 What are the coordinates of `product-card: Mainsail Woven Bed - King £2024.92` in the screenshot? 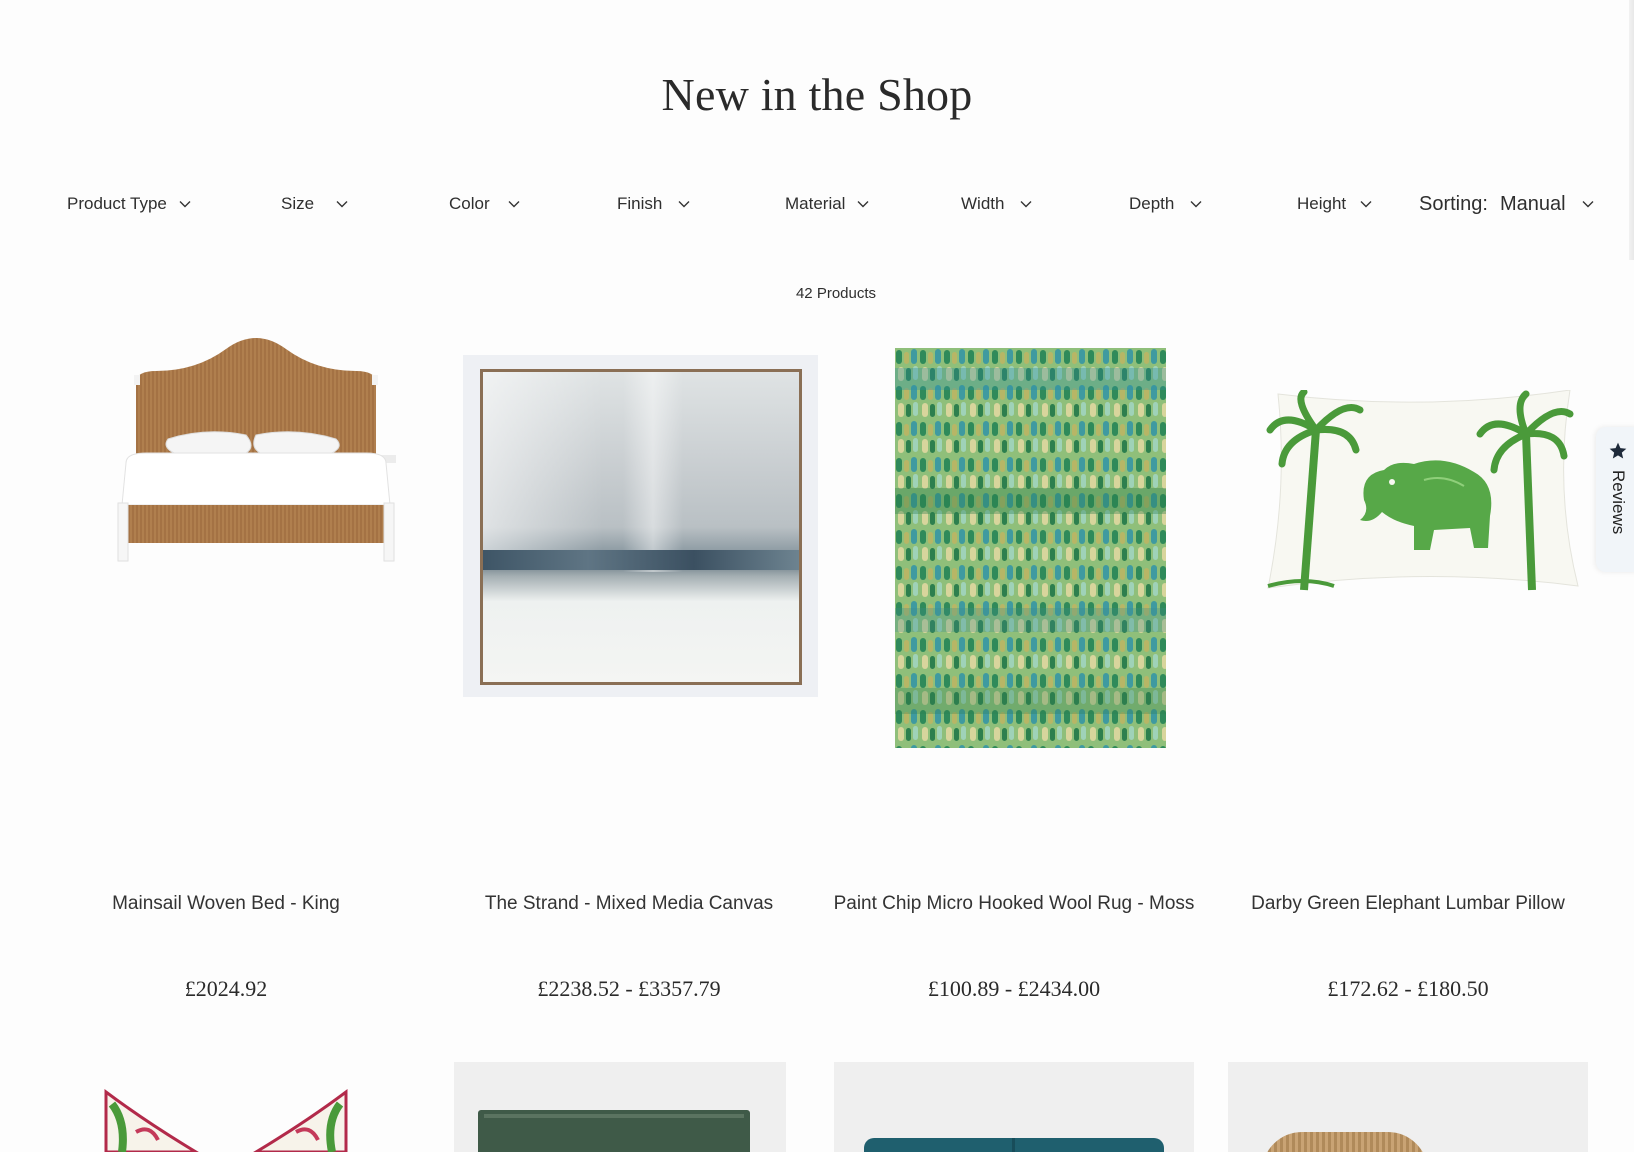 It's located at (226, 675).